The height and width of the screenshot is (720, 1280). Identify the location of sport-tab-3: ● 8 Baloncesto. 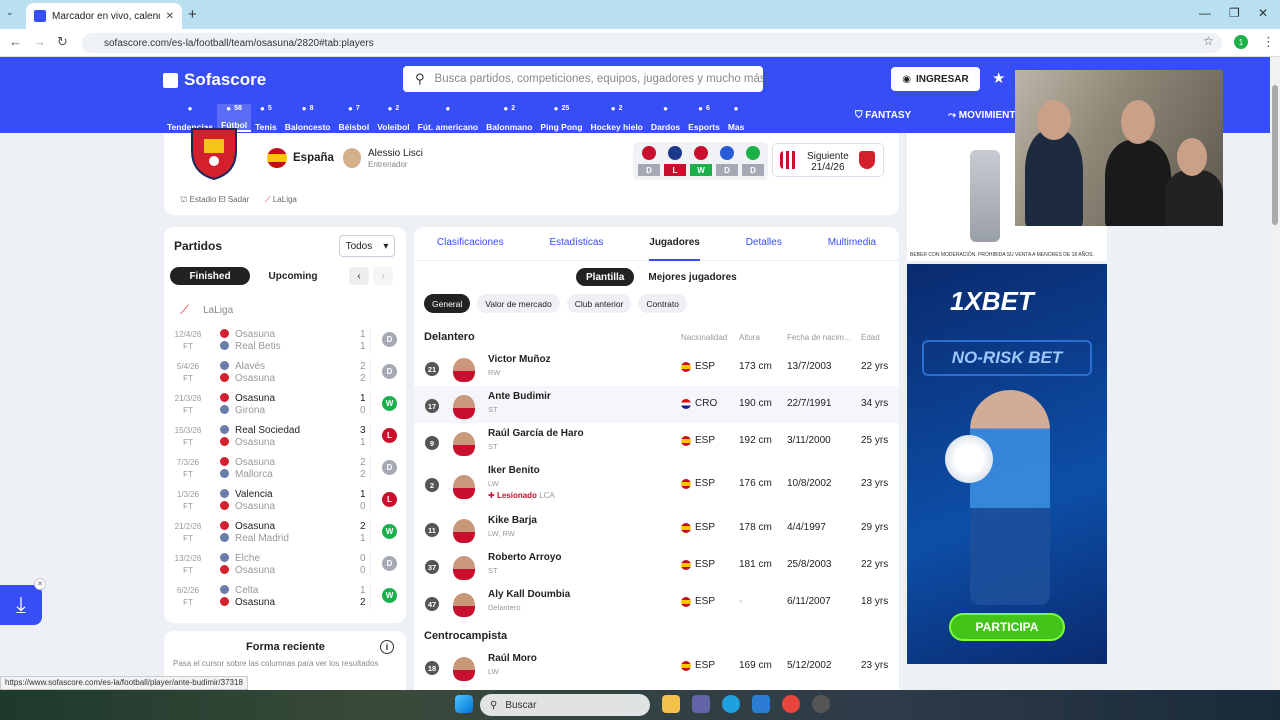
(308, 118).